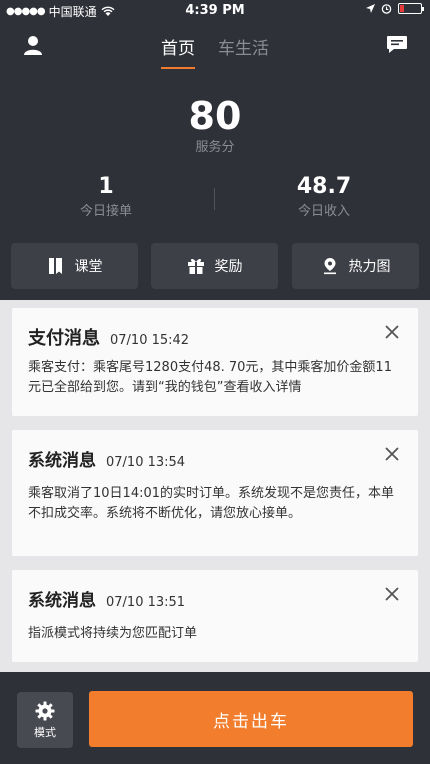 The image size is (430, 764). Describe the element at coordinates (146, 462) in the screenshot. I see `message-time: 07/10 13:54` at that location.